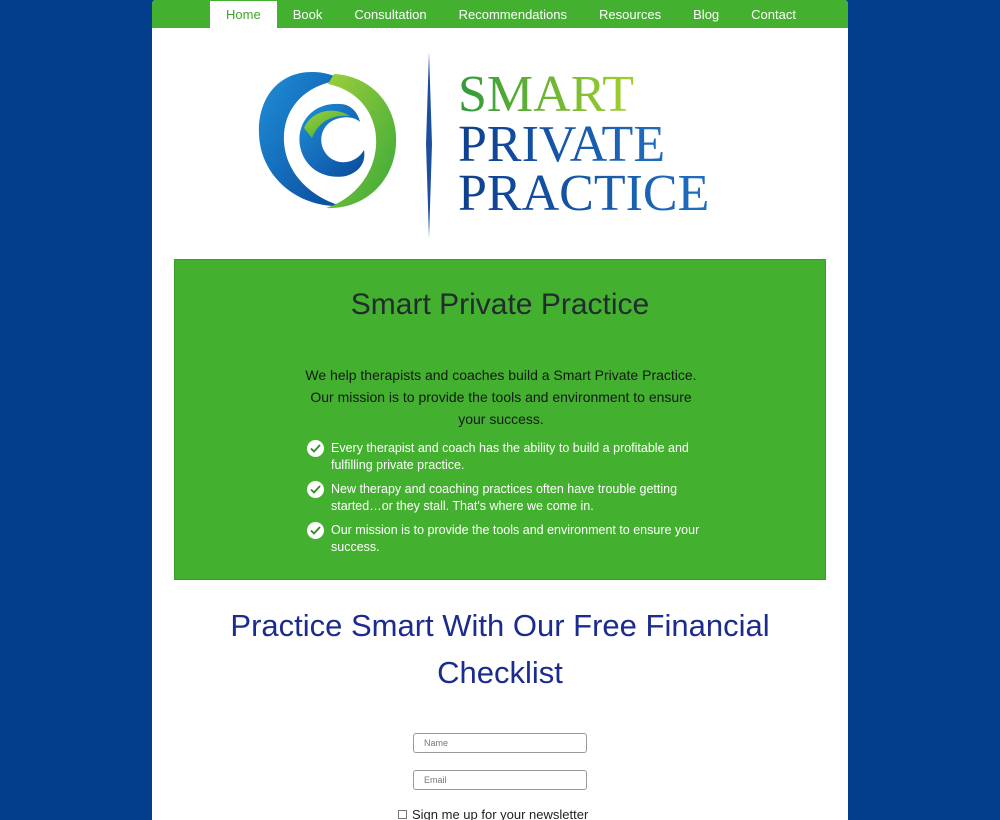  What do you see at coordinates (583, 193) in the screenshot?
I see `logo-text-practice: PRACTICE` at bounding box center [583, 193].